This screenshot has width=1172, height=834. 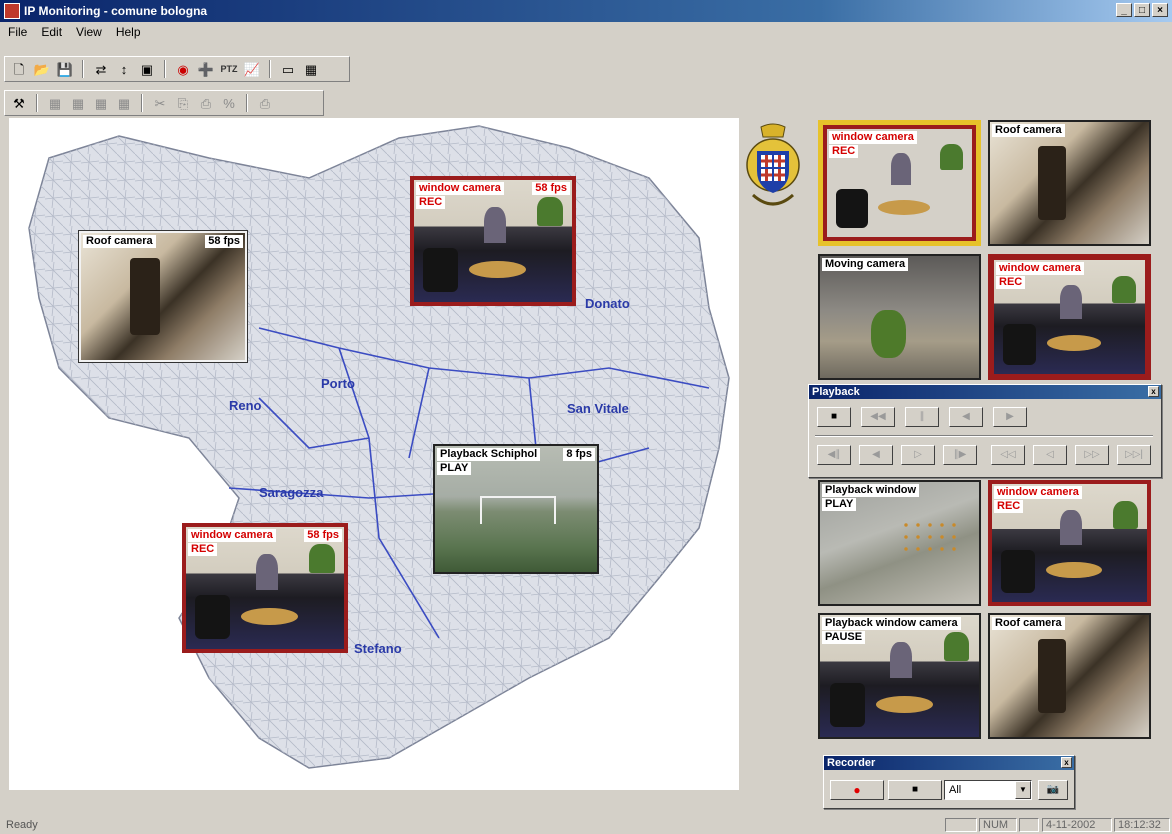 I want to click on grid6-icon: ▦, so click(x=78, y=103).